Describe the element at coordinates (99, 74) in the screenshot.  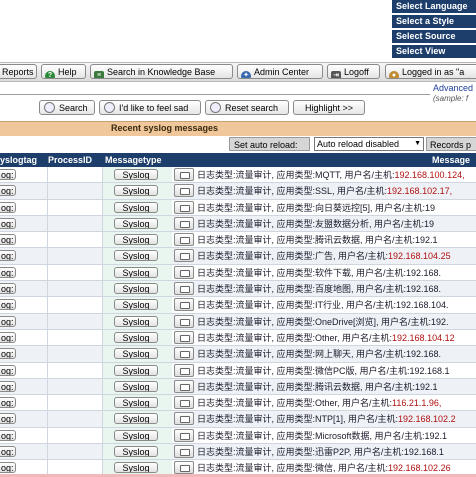
I see `knowledge-base-icon: ≡` at that location.